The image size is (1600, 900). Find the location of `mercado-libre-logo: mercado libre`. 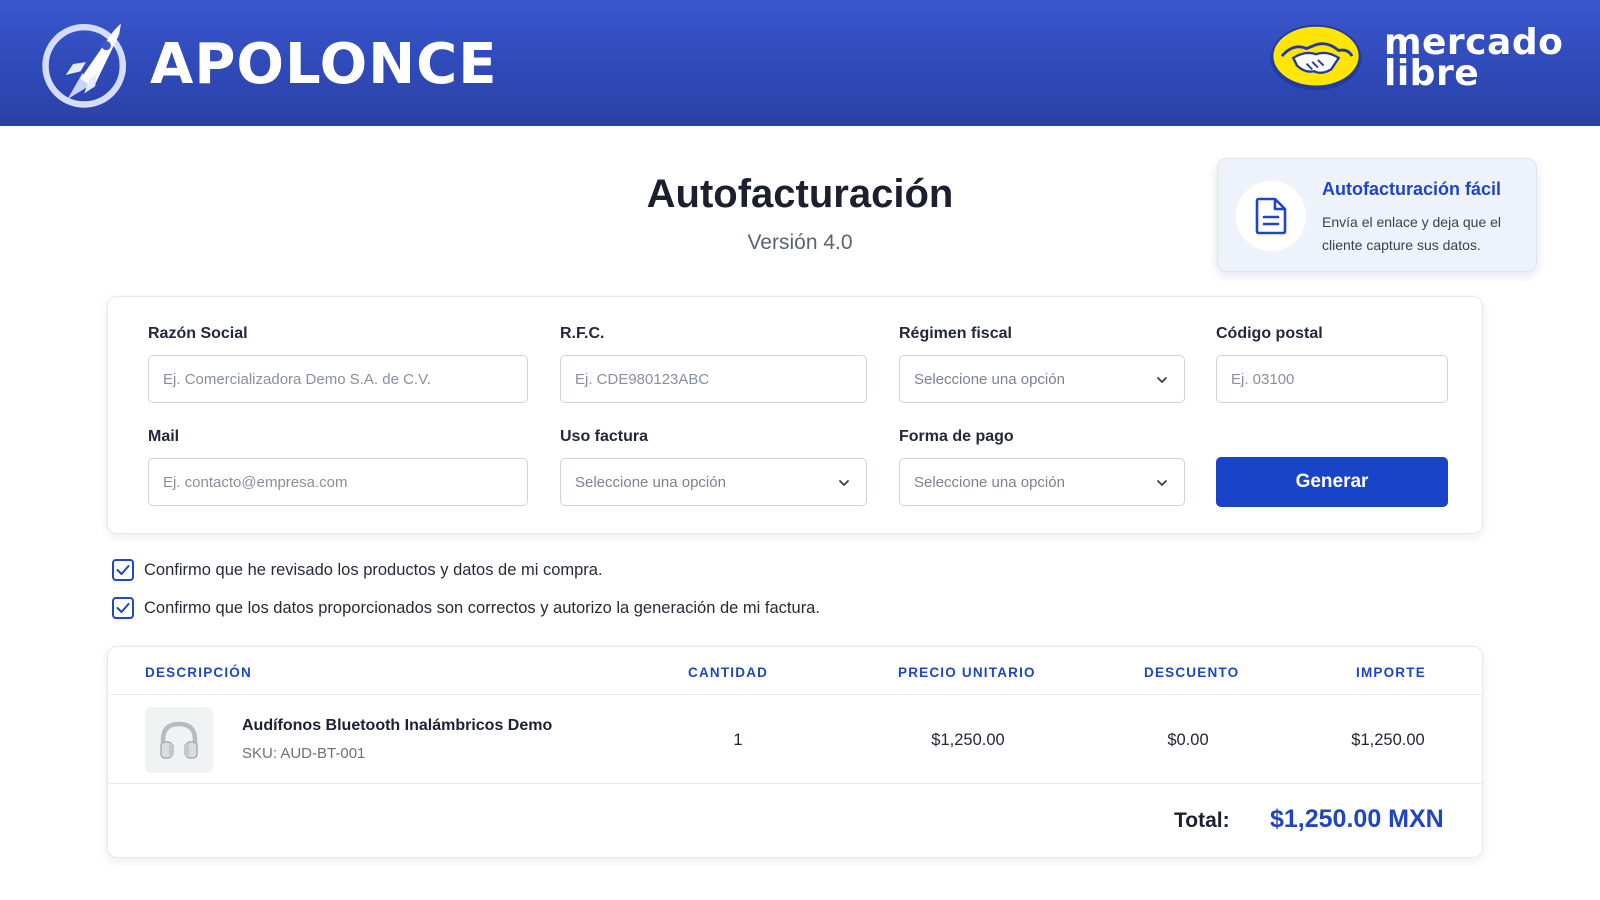

mercado-libre-logo: mercado libre is located at coordinates (1415, 58).